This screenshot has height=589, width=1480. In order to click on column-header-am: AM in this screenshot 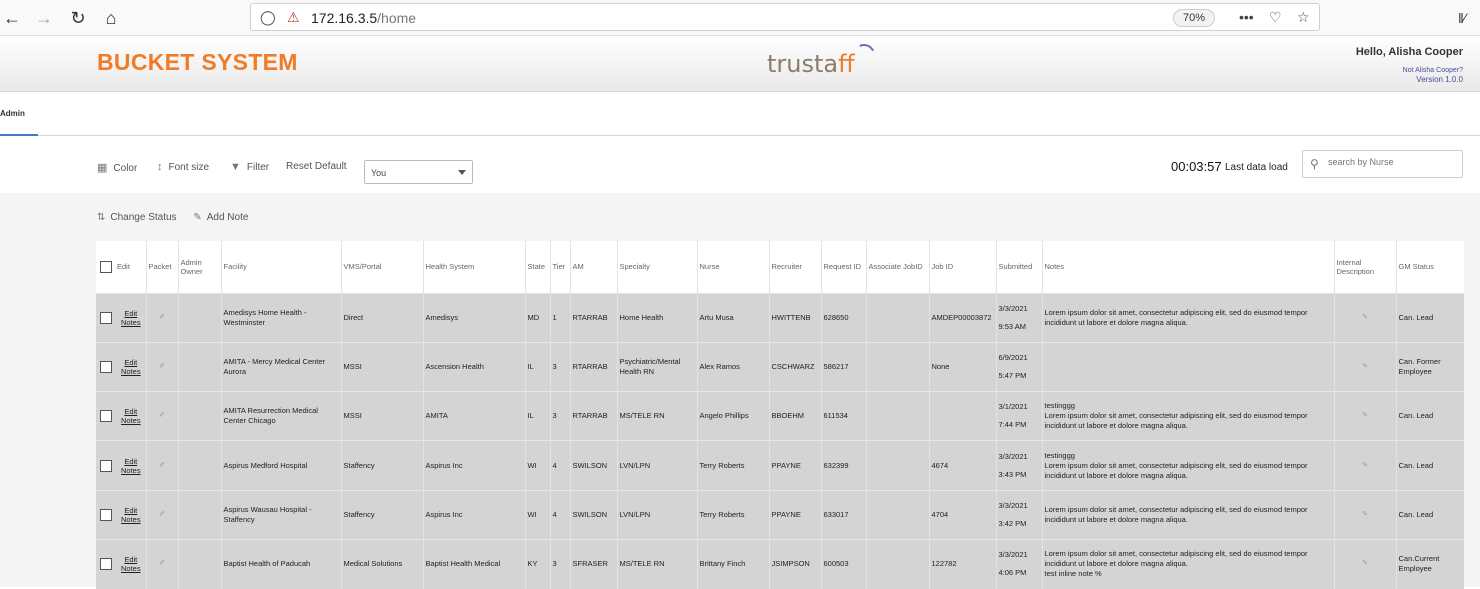, I will do `click(593, 267)`.